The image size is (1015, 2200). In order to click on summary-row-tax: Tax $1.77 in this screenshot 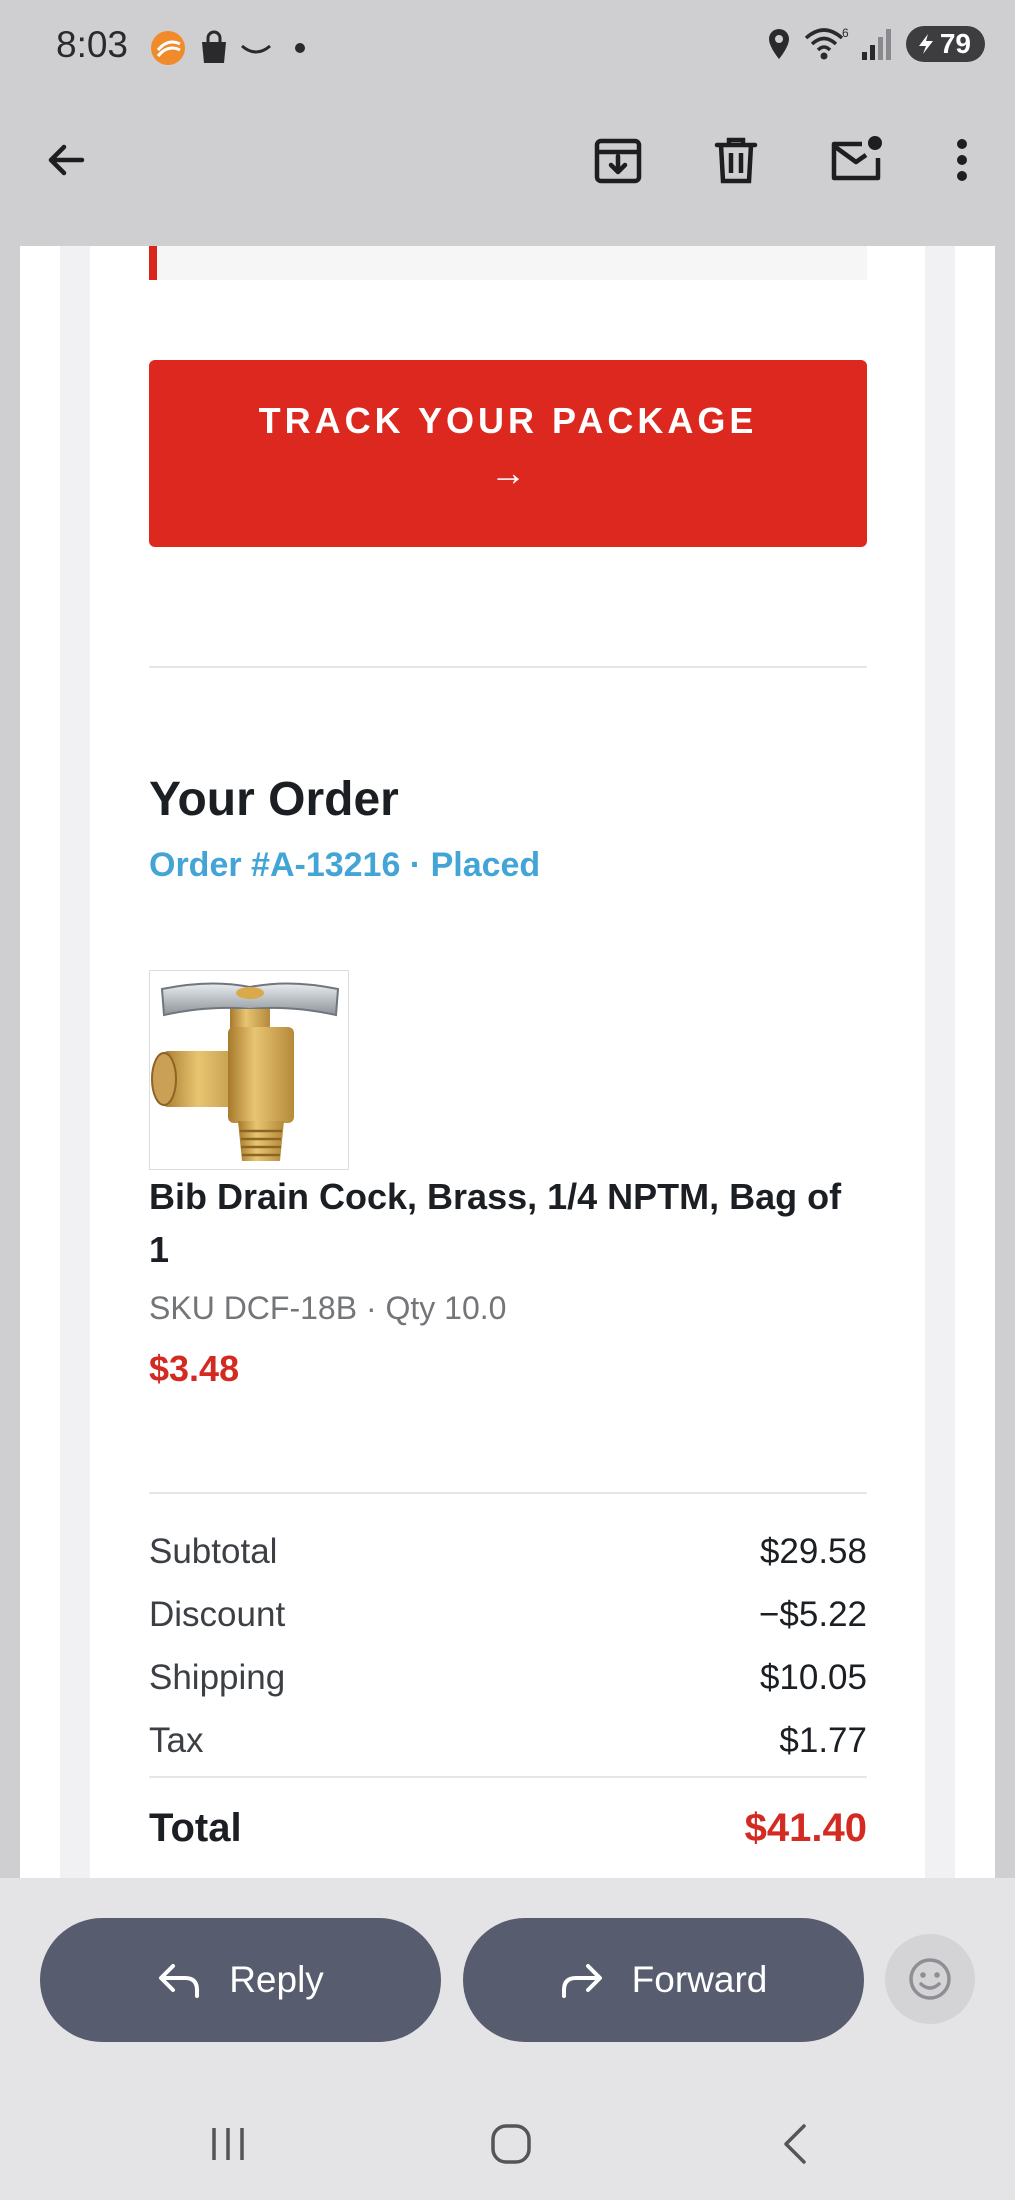, I will do `click(508, 1741)`.